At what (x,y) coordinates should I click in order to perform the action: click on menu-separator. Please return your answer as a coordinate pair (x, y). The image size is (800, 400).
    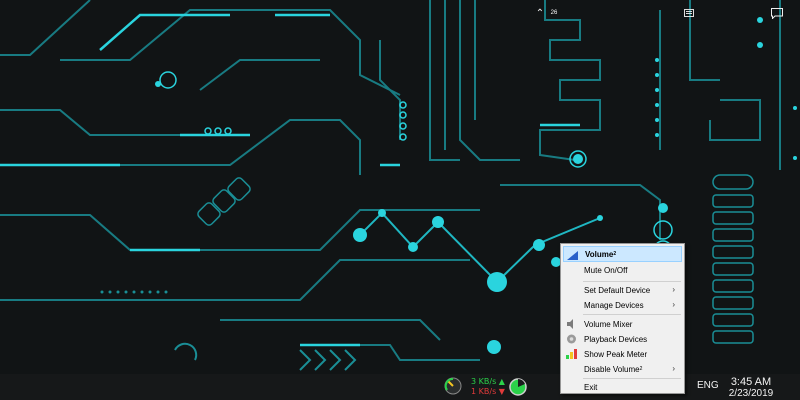
    Looking at the image, I should click on (632, 314).